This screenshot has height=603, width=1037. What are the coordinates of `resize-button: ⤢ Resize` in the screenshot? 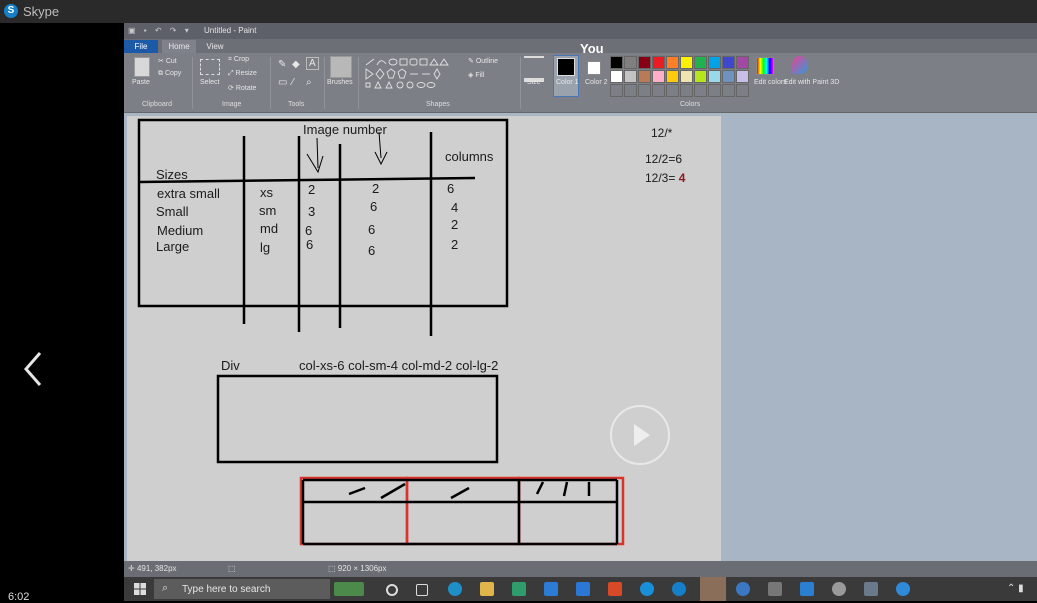 It's located at (242, 74).